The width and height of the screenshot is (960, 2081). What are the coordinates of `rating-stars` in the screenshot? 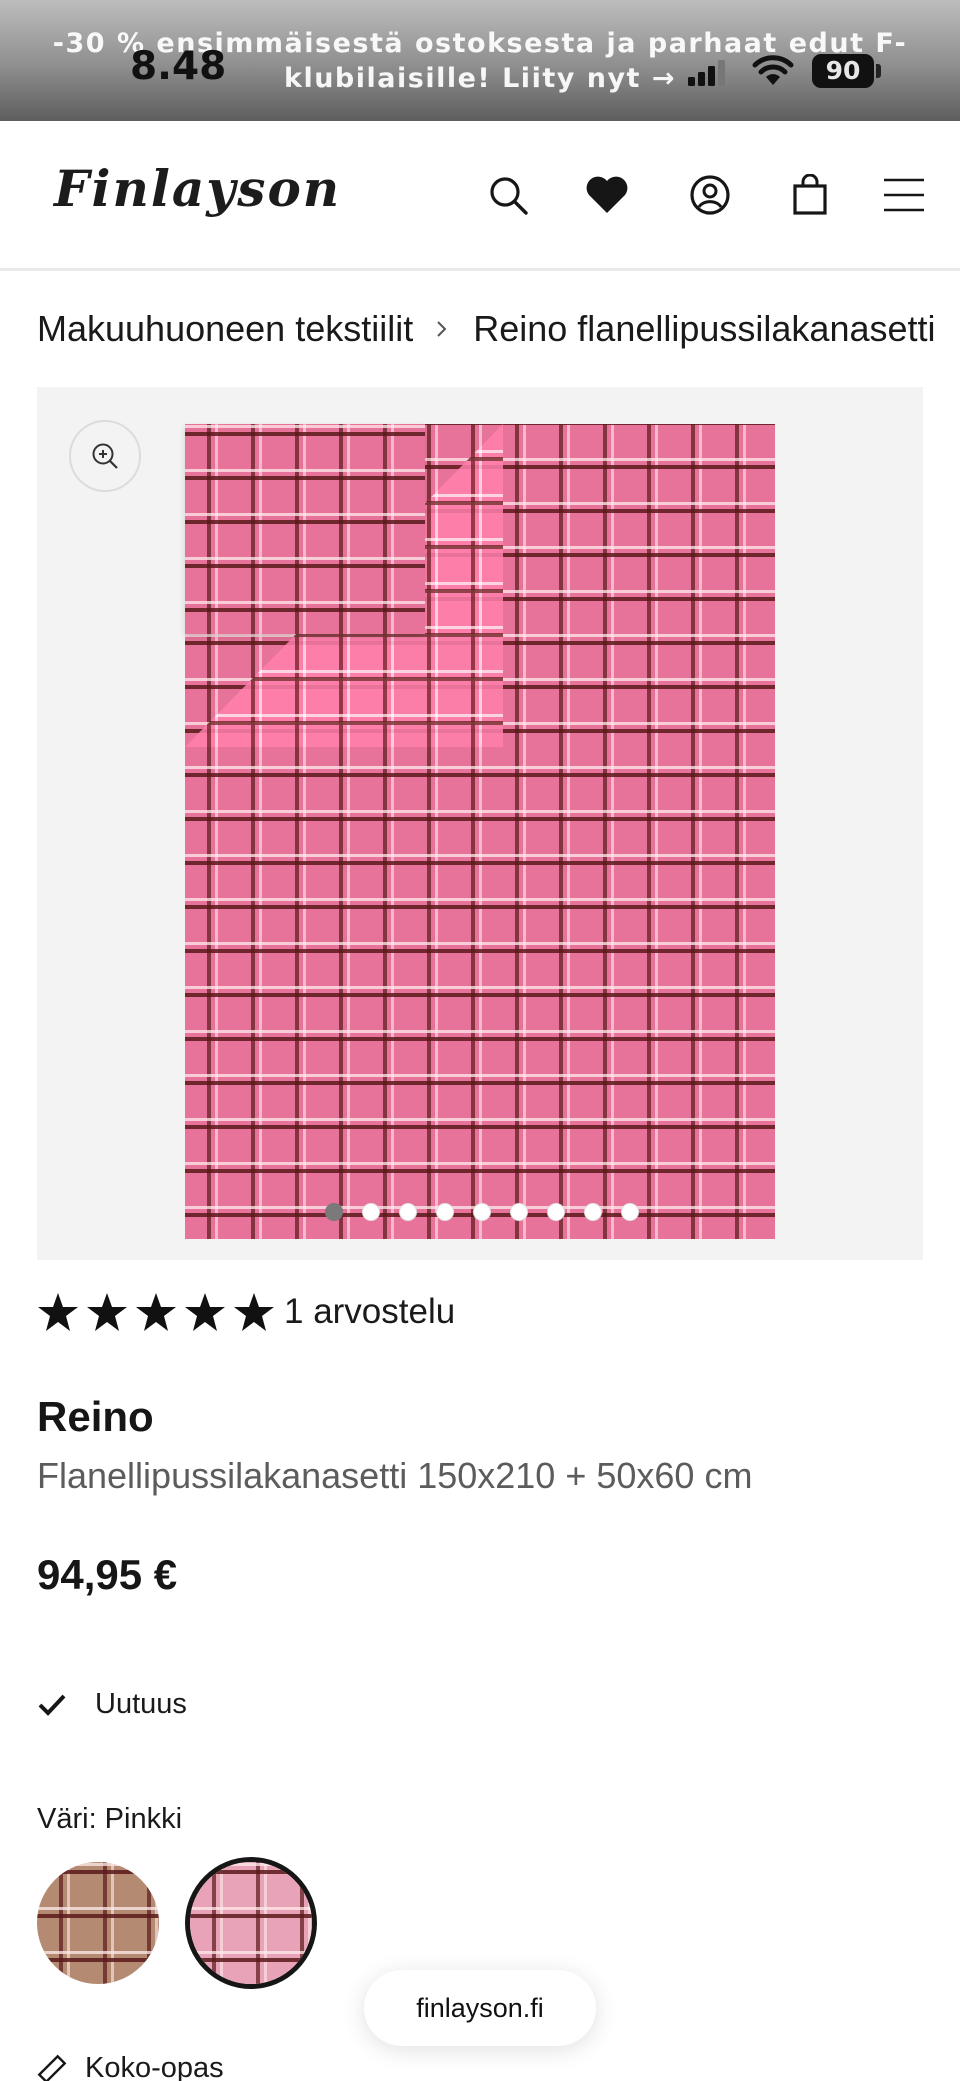 It's located at (159, 1312).